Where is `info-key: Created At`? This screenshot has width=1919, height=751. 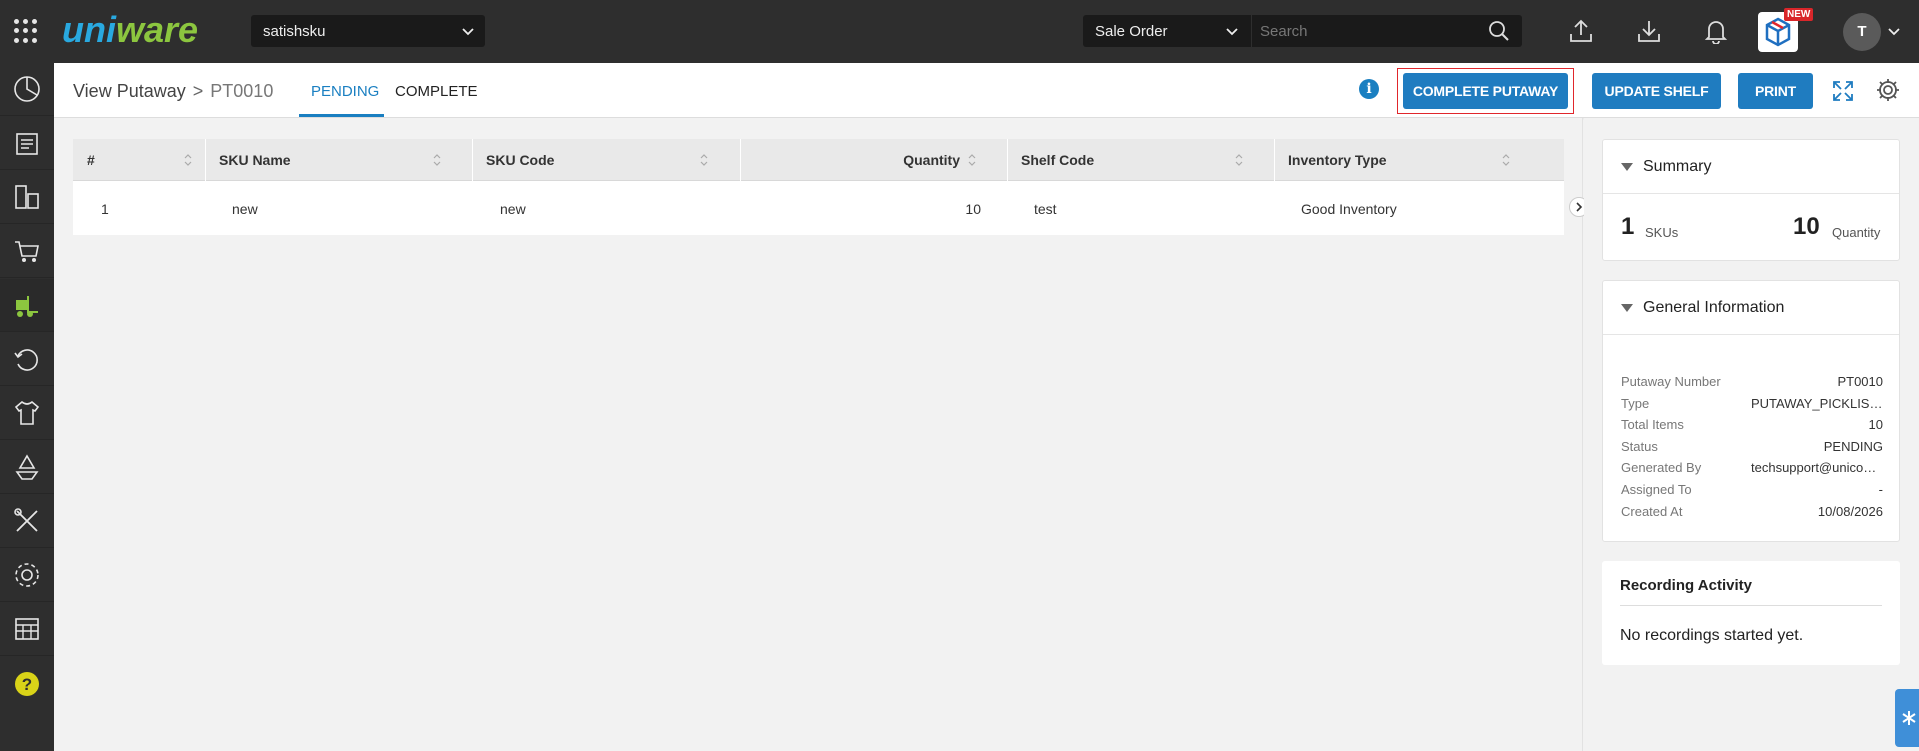 info-key: Created At is located at coordinates (1652, 511).